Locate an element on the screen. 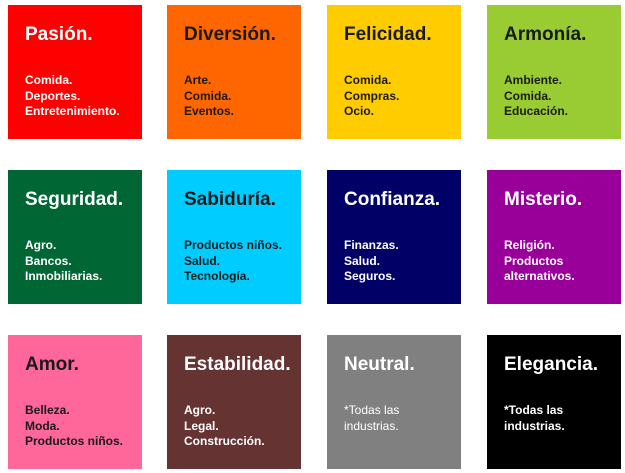 This screenshot has width=625, height=473. tile-item: Entretenimiento. is located at coordinates (72, 111).